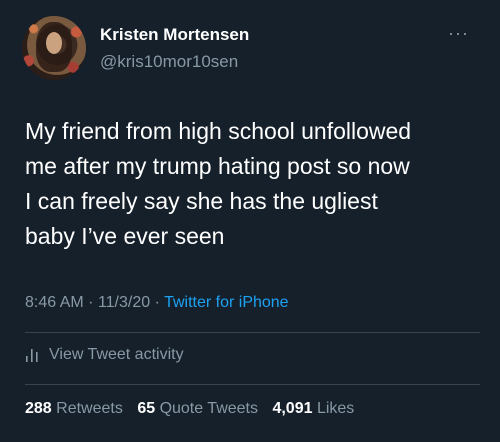 The image size is (500, 442). What do you see at coordinates (54, 43) in the screenshot?
I see `avatar-face` at bounding box center [54, 43].